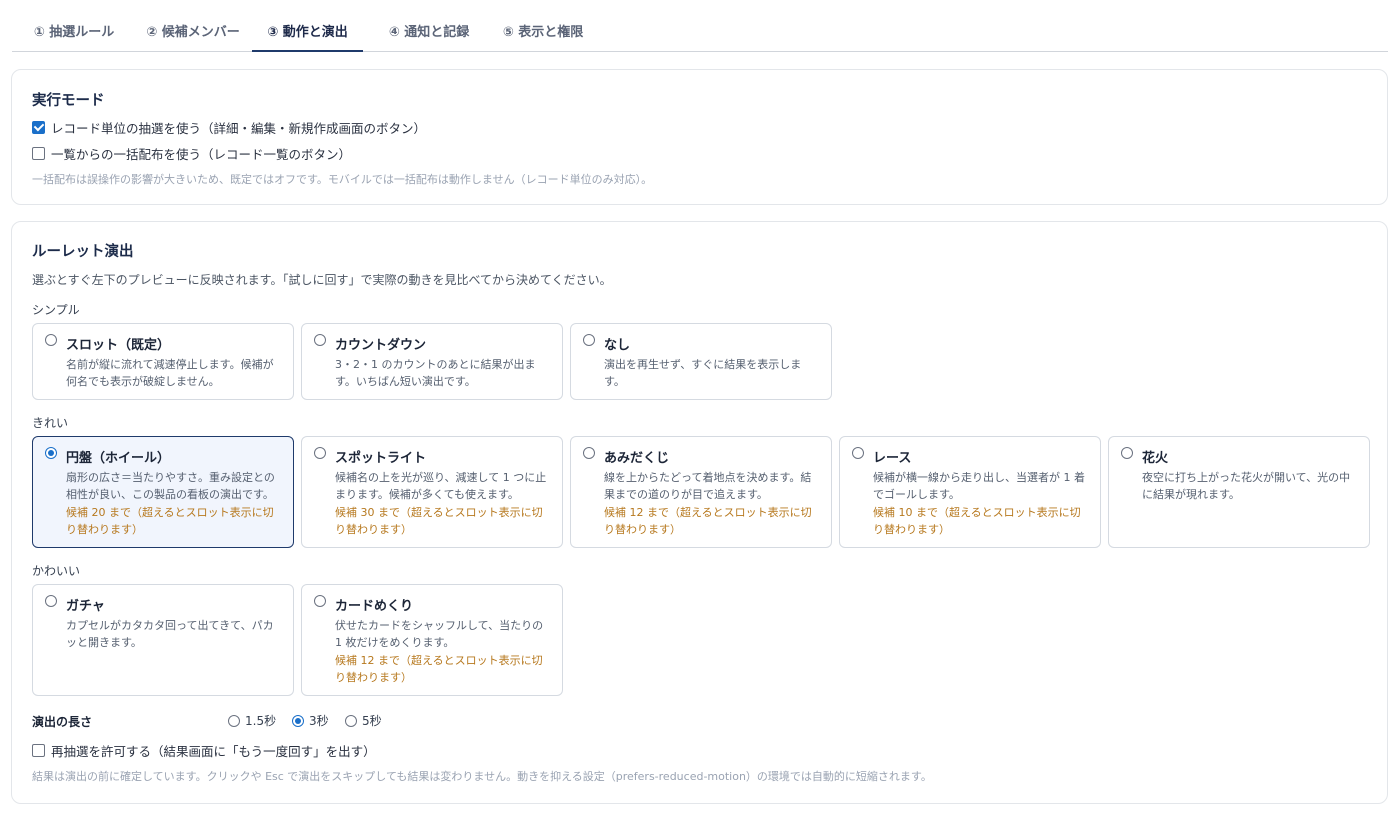 This screenshot has height=814, width=1400. What do you see at coordinates (38, 127) in the screenshot?
I see `record-mode-checkbox` at bounding box center [38, 127].